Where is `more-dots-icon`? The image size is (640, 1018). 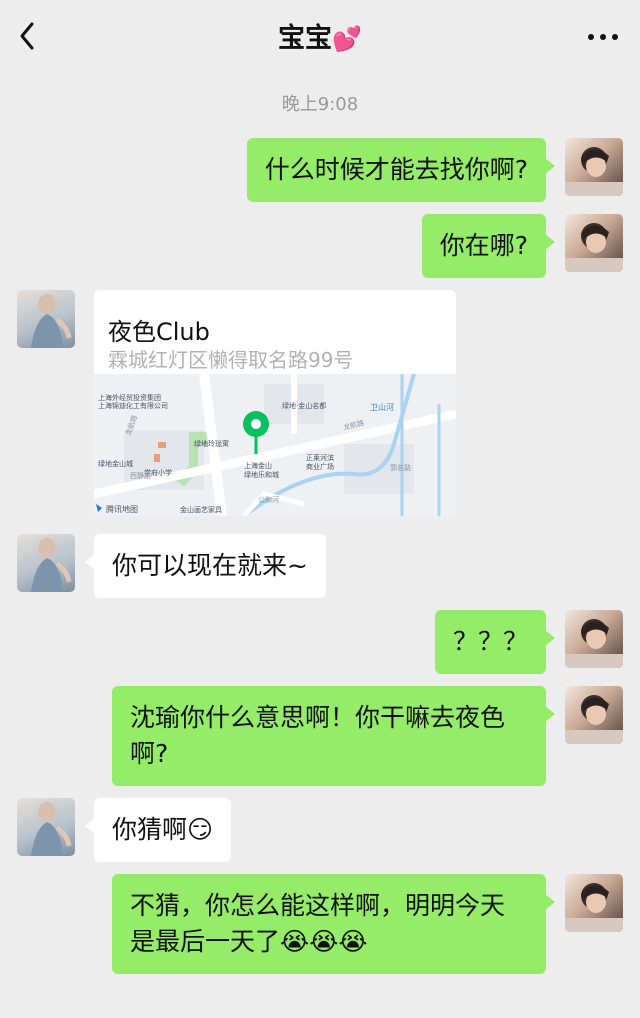
more-dots-icon is located at coordinates (603, 37).